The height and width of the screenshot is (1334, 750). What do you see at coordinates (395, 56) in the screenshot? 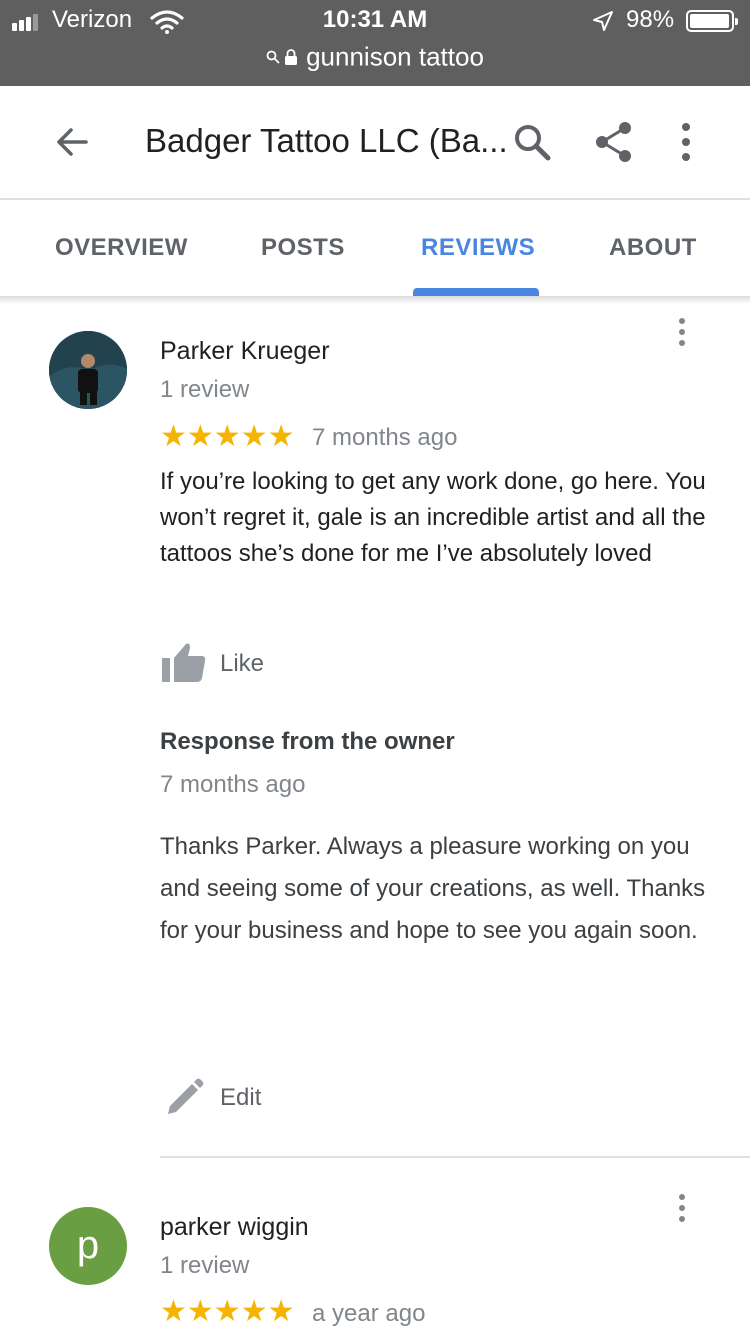
I see `url-text: gunnison tattoo` at bounding box center [395, 56].